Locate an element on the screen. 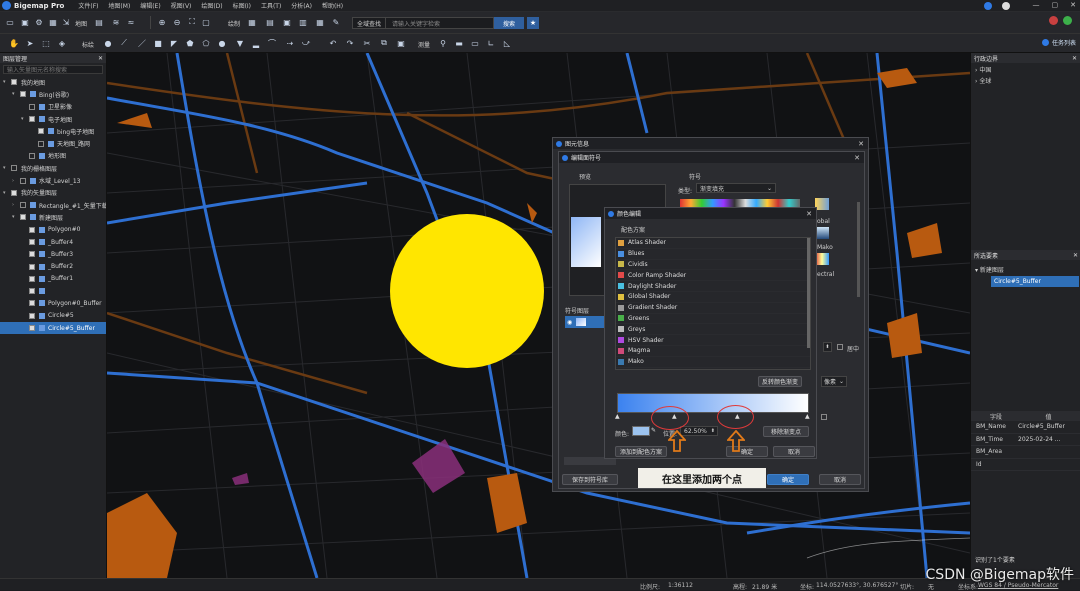  gradient-stop-end: ▲ is located at coordinates (807, 416).